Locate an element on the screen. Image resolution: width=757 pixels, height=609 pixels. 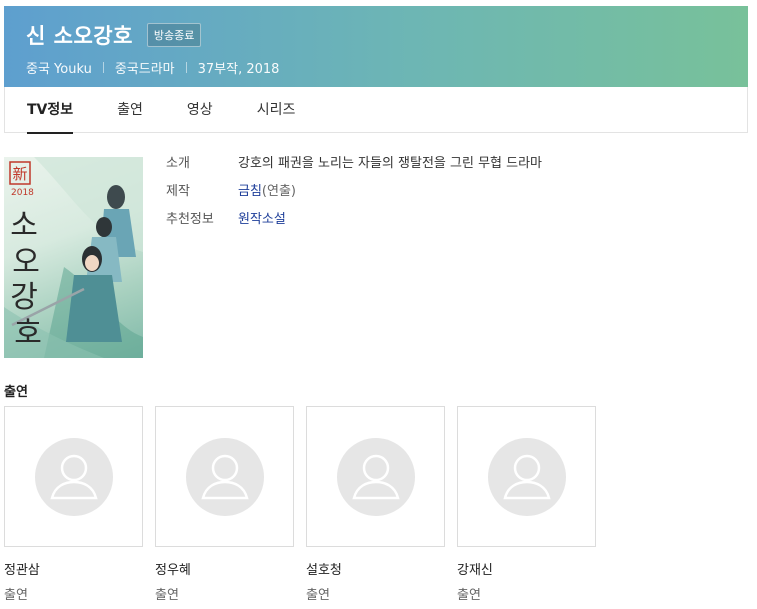
program-meta: 중국 Youku 중국드라마 37부작, 2018 is located at coordinates (387, 67).